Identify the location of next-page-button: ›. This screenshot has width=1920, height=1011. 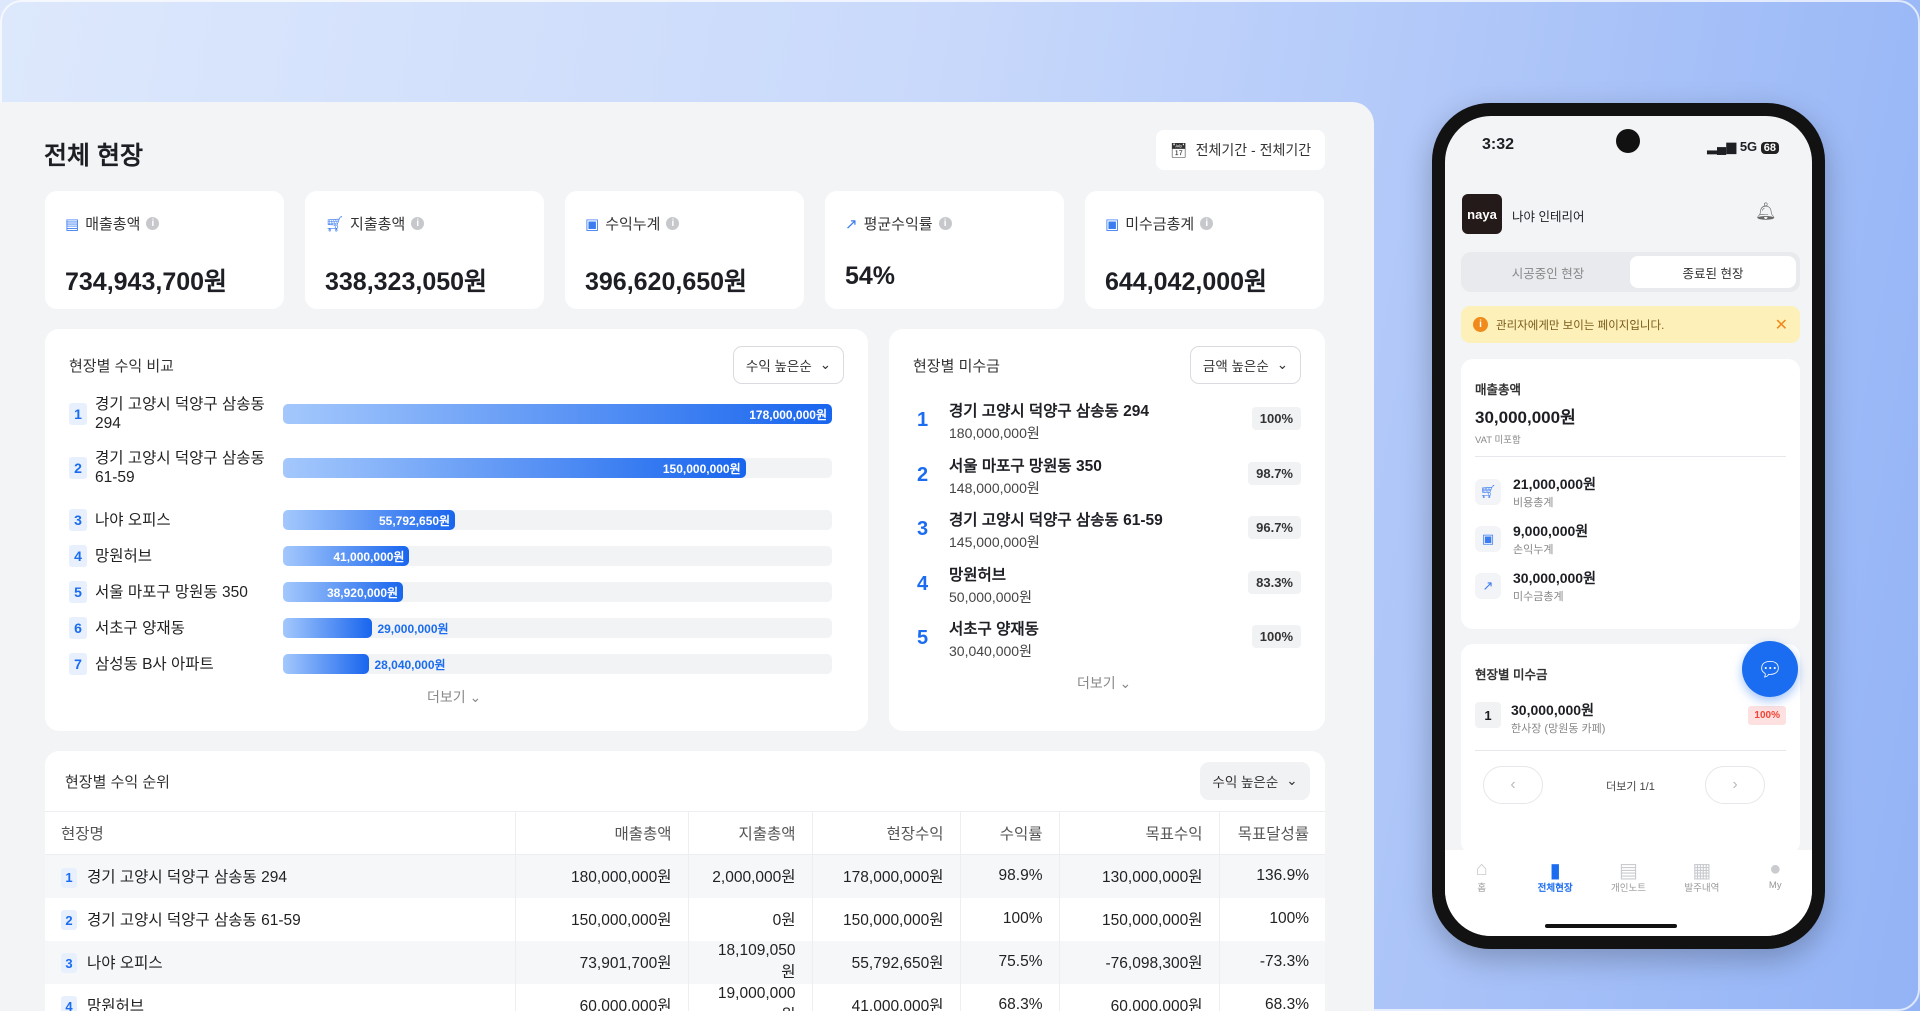
(1735, 785).